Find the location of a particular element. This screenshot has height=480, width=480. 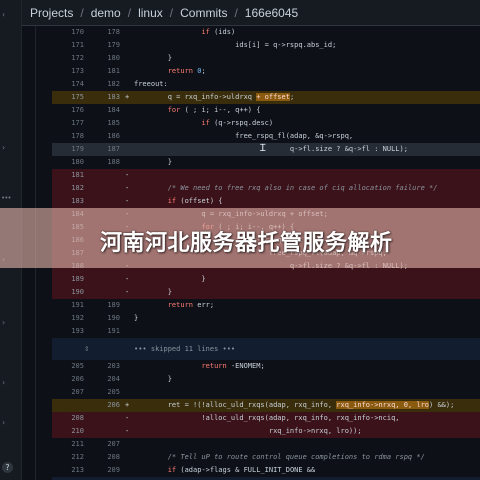

old-line-number: 181 is located at coordinates (71, 175).